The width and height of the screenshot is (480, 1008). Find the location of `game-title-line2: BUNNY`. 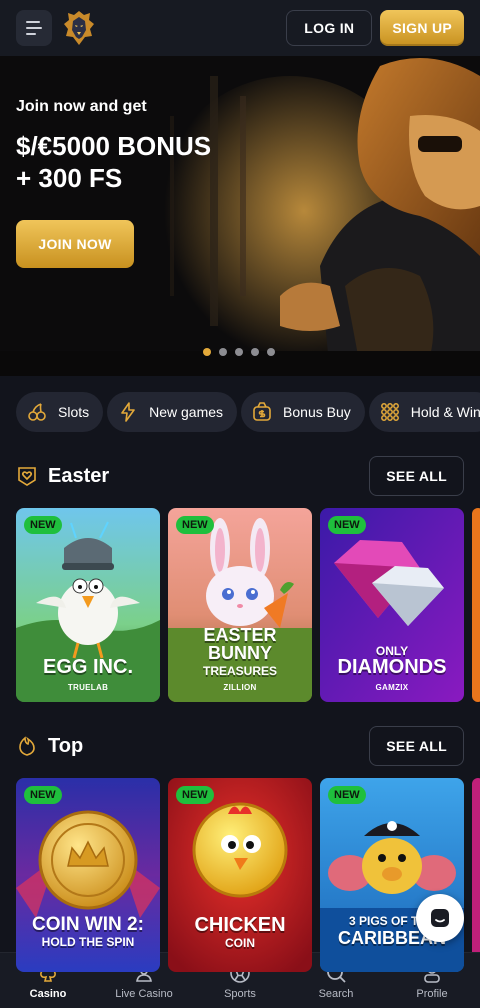

game-title-line2: BUNNY is located at coordinates (239, 653).